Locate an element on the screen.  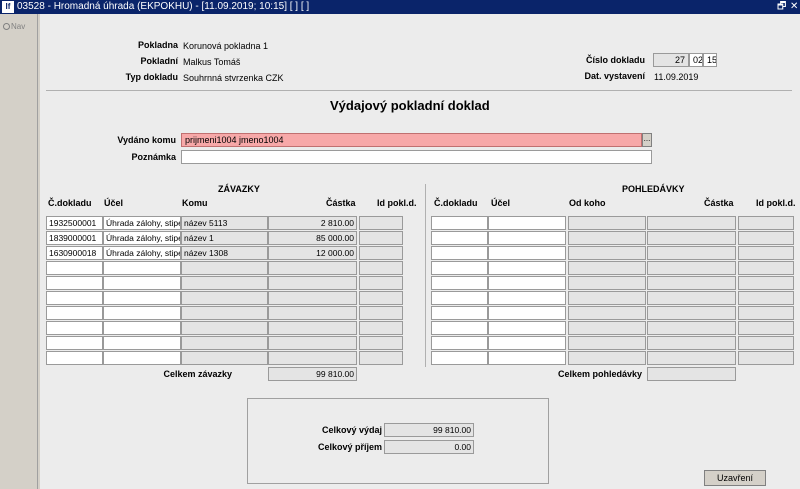
uzavreni-button: Uzavření is located at coordinates (735, 478).